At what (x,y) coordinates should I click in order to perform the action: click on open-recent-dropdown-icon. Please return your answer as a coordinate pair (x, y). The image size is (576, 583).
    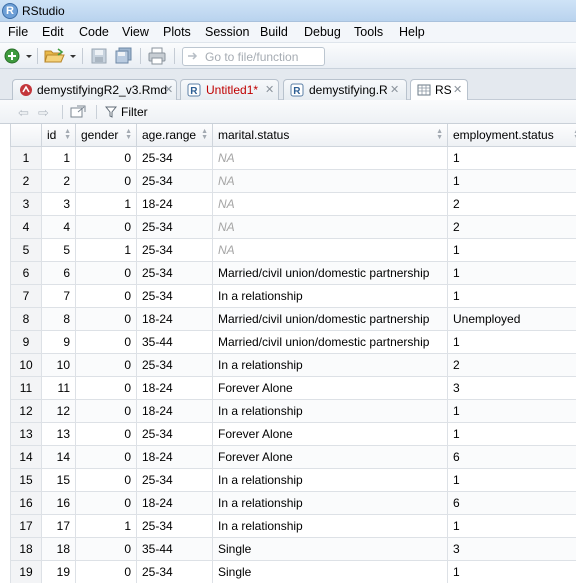
    Looking at the image, I should click on (73, 56).